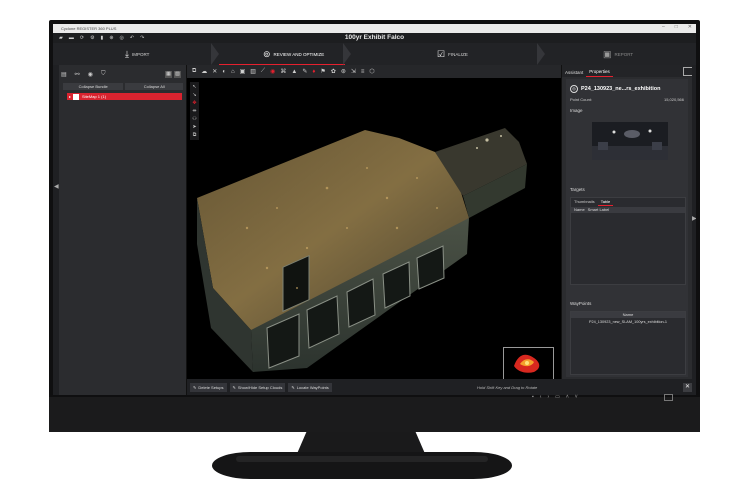  What do you see at coordinates (224, 72) in the screenshot?
I see `visual-icon: ◐` at bounding box center [224, 72].